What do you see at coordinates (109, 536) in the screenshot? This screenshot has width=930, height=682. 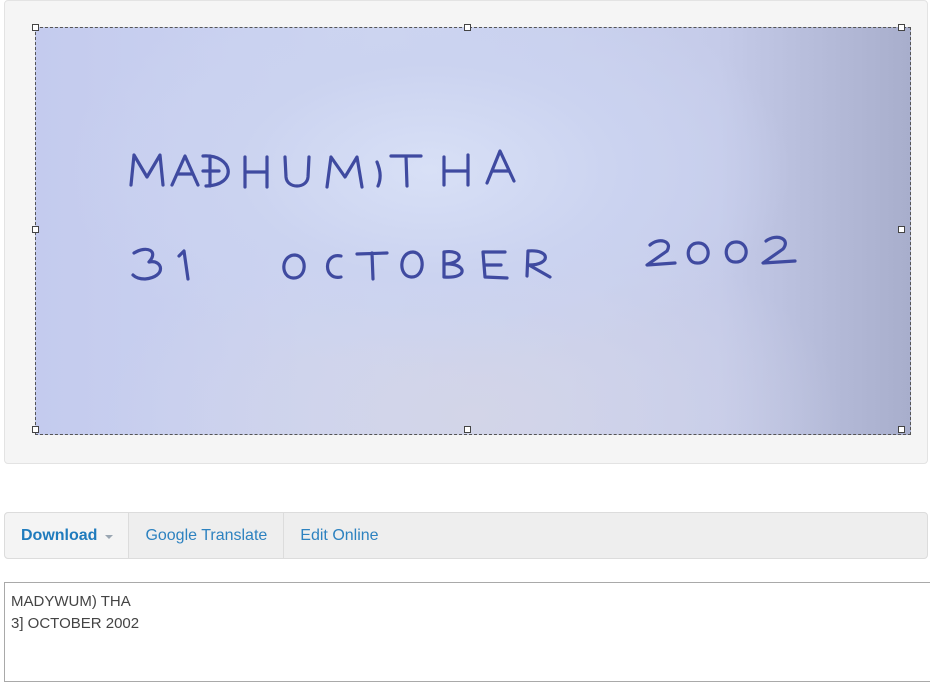 I see `caret-down-icon` at bounding box center [109, 536].